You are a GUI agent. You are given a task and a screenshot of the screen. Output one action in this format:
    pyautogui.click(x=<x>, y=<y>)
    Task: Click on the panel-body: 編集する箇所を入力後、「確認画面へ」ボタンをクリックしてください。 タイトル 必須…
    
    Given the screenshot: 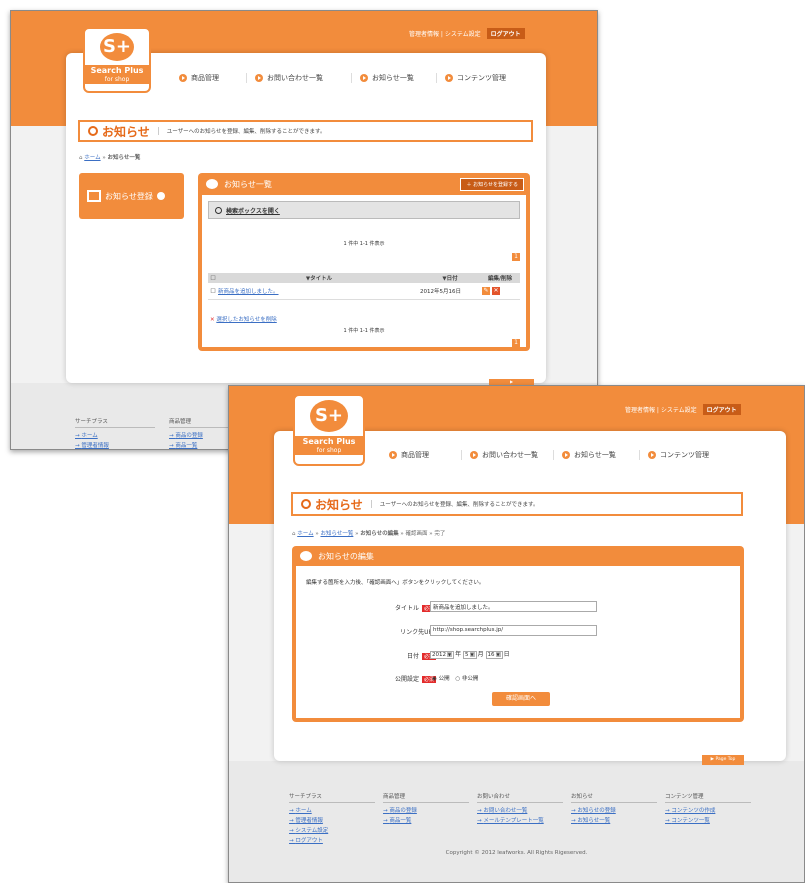 What is the action you would take?
    pyautogui.click(x=518, y=642)
    